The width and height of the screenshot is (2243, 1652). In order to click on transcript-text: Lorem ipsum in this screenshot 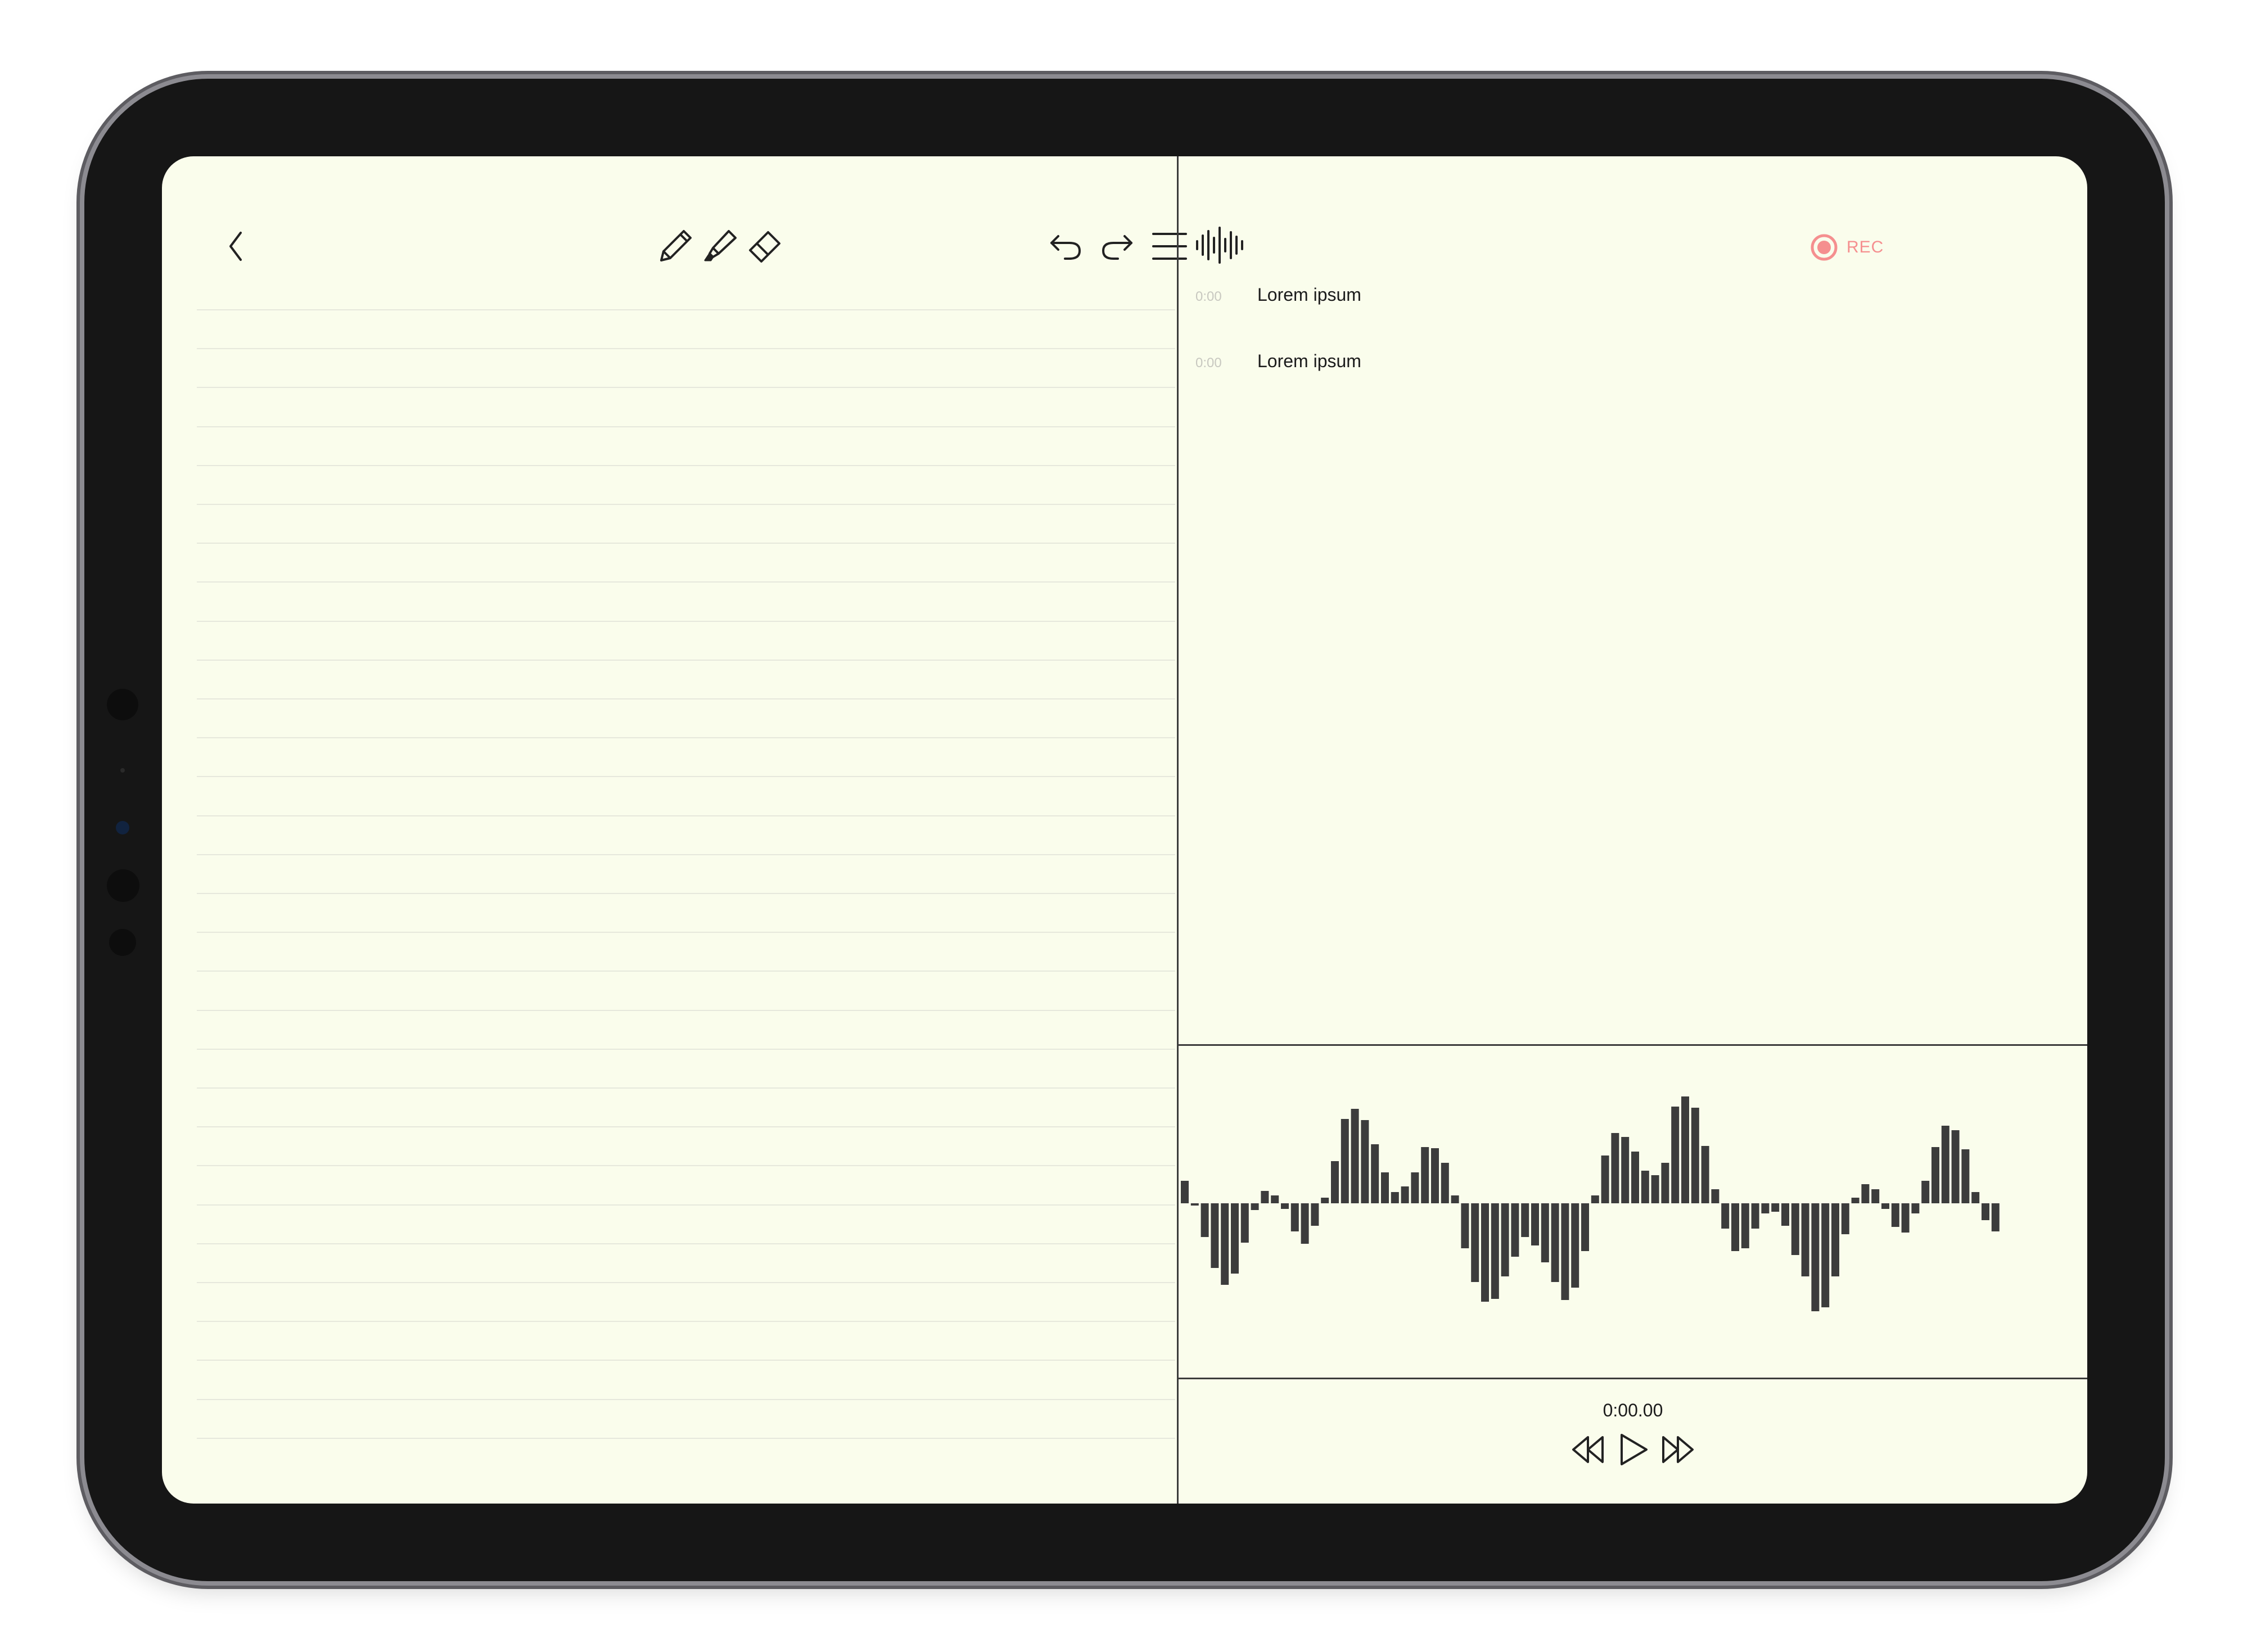, I will do `click(1309, 361)`.